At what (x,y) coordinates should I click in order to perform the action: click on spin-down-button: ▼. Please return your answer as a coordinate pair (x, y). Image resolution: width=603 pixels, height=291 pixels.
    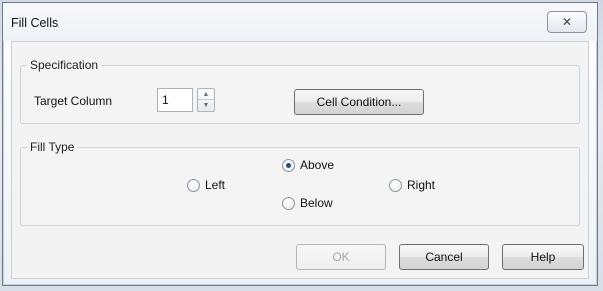
    Looking at the image, I should click on (206, 105).